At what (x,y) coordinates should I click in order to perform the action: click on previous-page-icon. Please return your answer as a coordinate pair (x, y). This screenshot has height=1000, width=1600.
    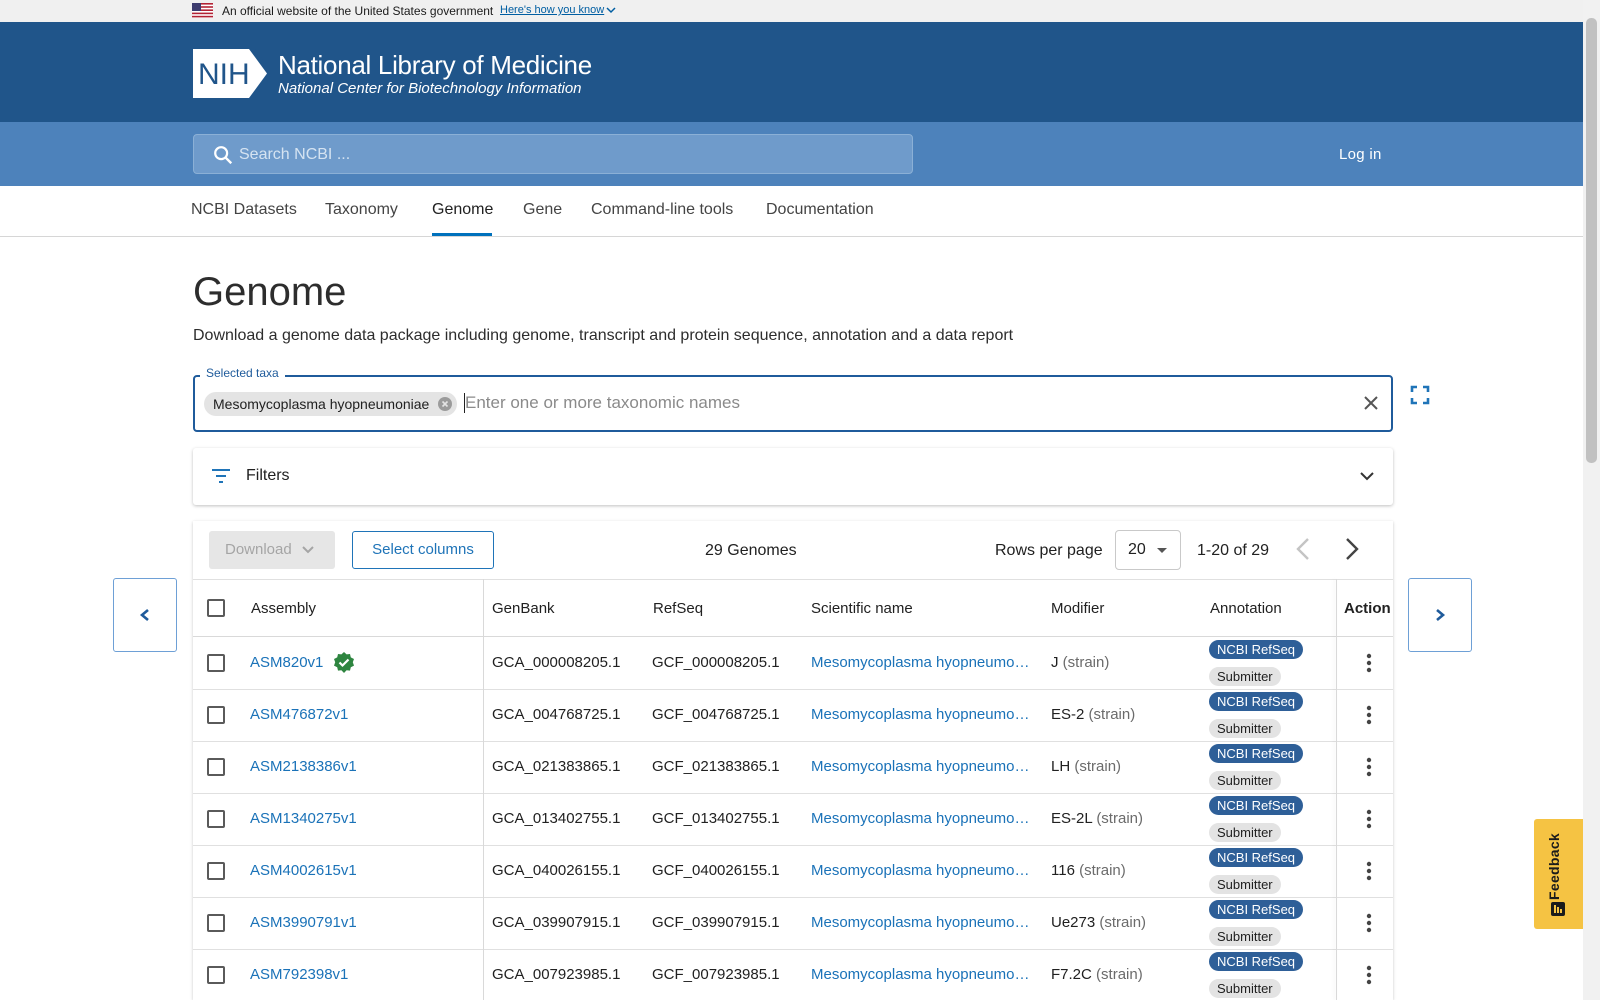
    Looking at the image, I should click on (1304, 549).